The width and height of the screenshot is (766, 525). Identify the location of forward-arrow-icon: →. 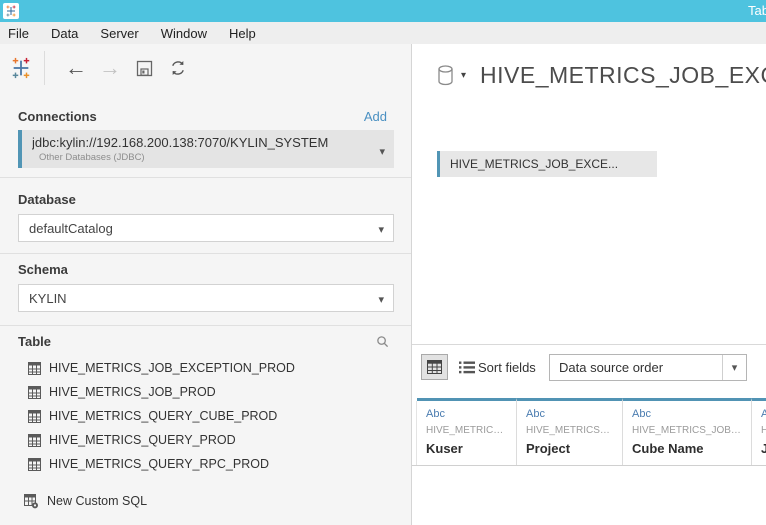
(110, 67).